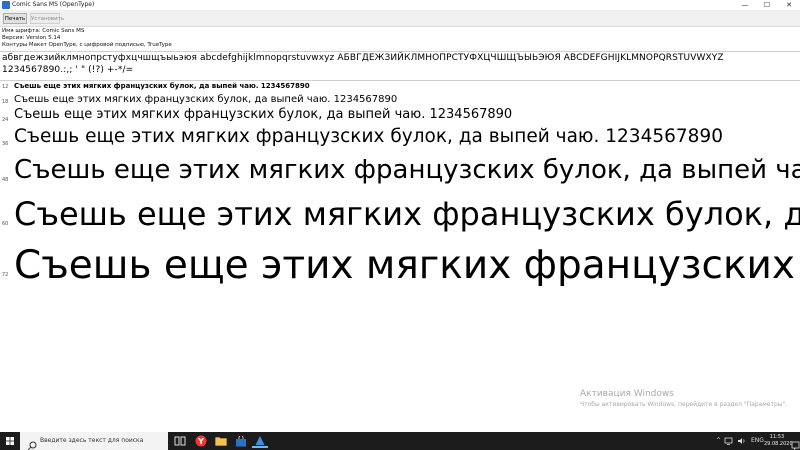  What do you see at coordinates (741, 442) in the screenshot?
I see `volume-icon` at bounding box center [741, 442].